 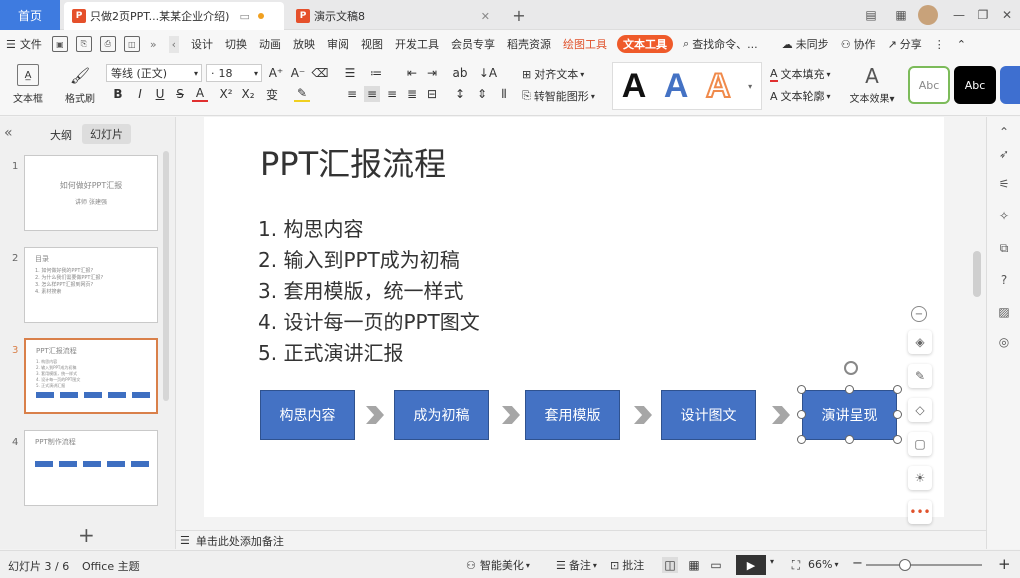 I want to click on tab-slides: 幻灯片, so click(x=106, y=134).